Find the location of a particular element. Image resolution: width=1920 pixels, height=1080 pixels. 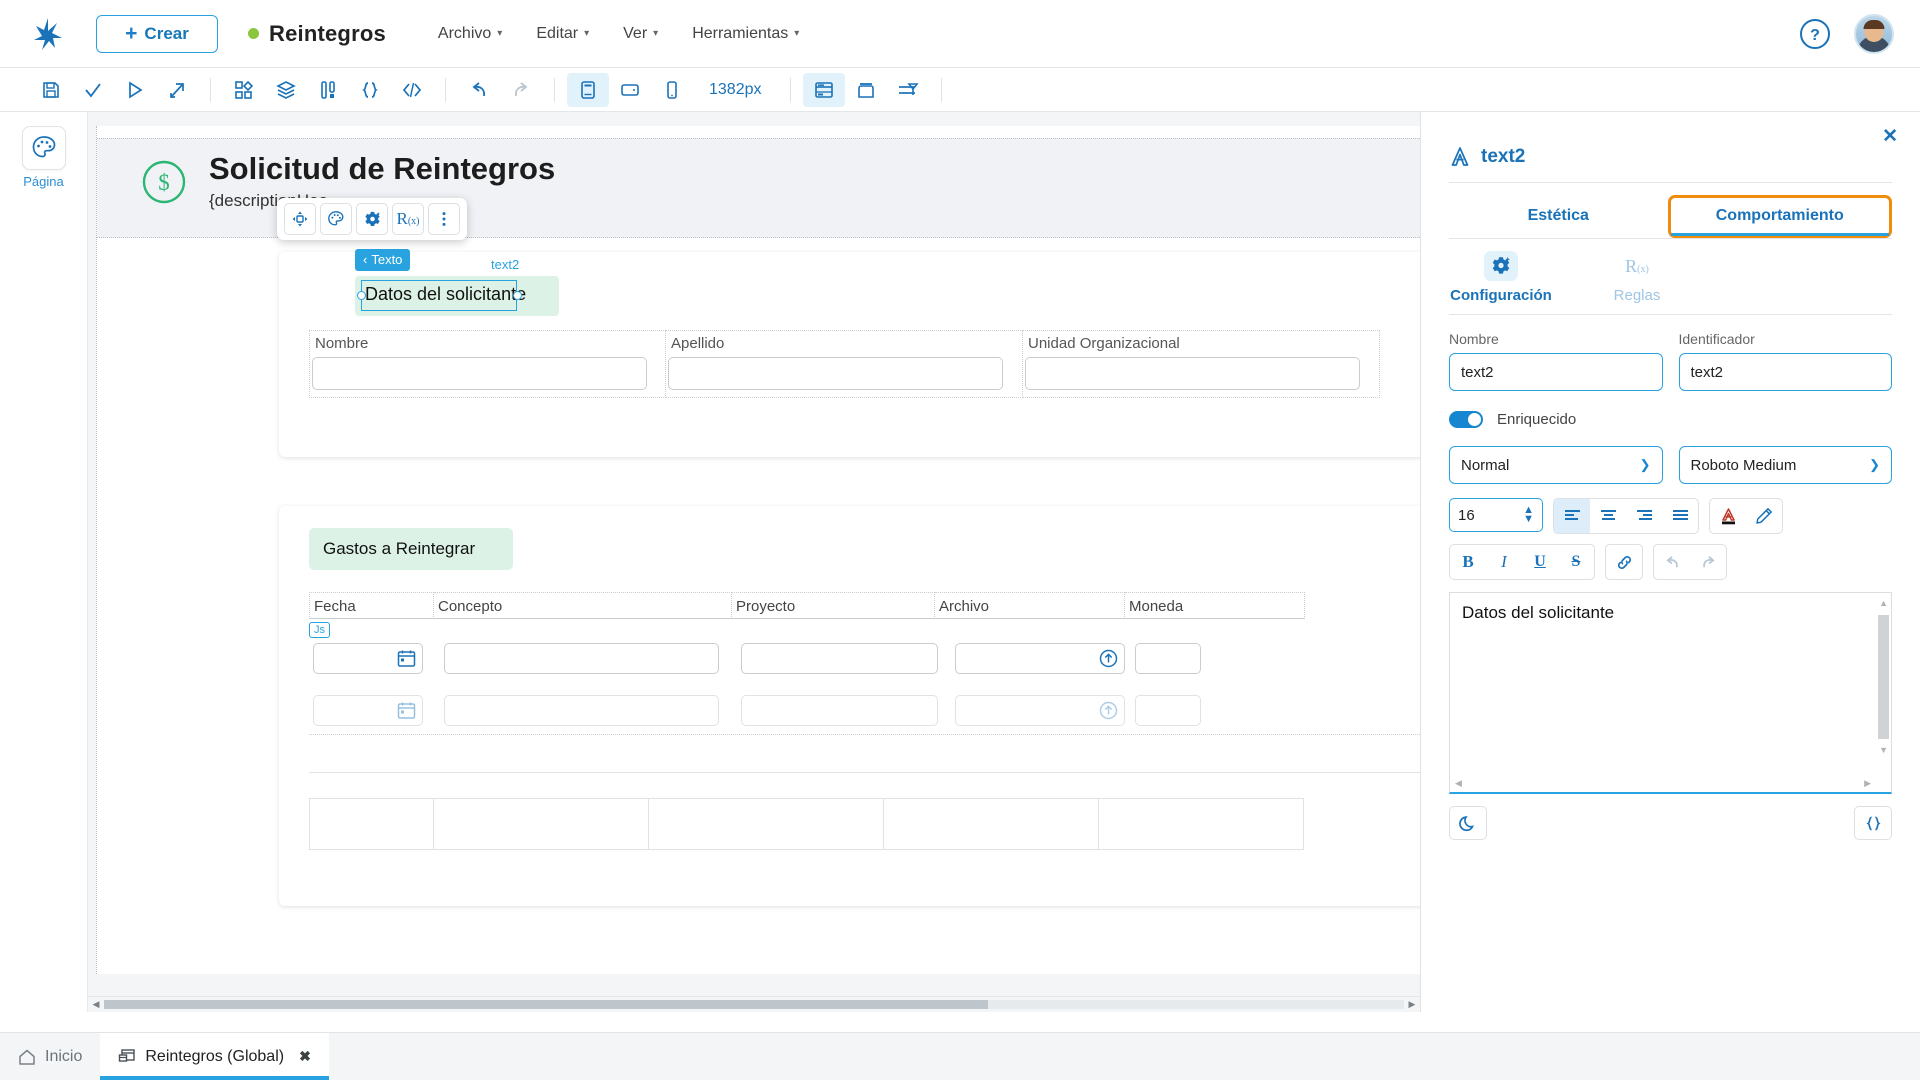

avatar is located at coordinates (1874, 33).